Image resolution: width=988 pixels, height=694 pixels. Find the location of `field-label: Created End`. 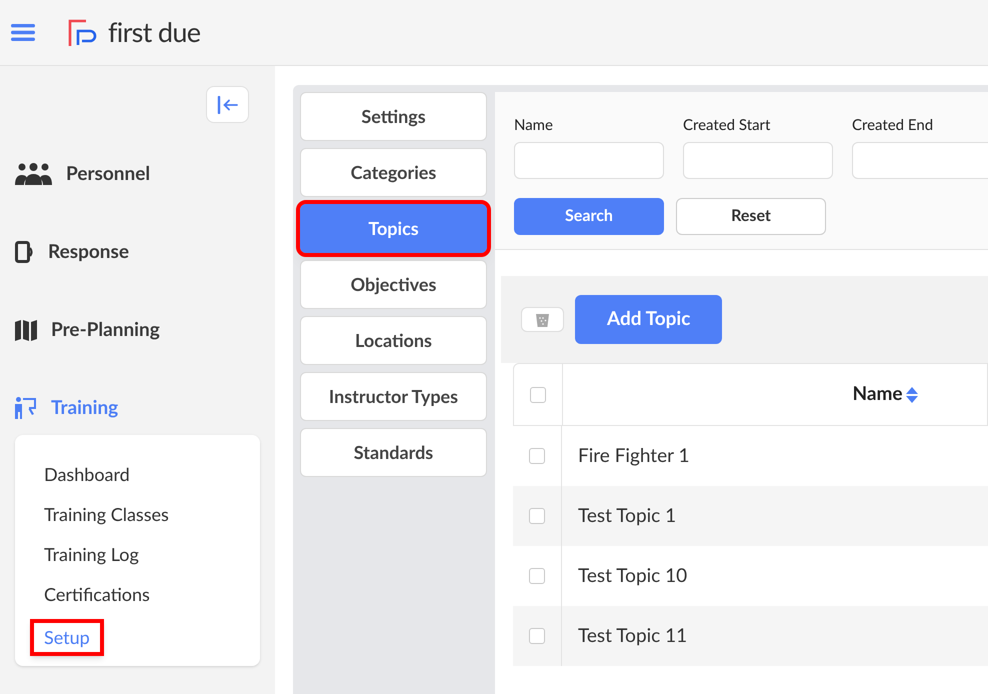

field-label: Created End is located at coordinates (893, 125).